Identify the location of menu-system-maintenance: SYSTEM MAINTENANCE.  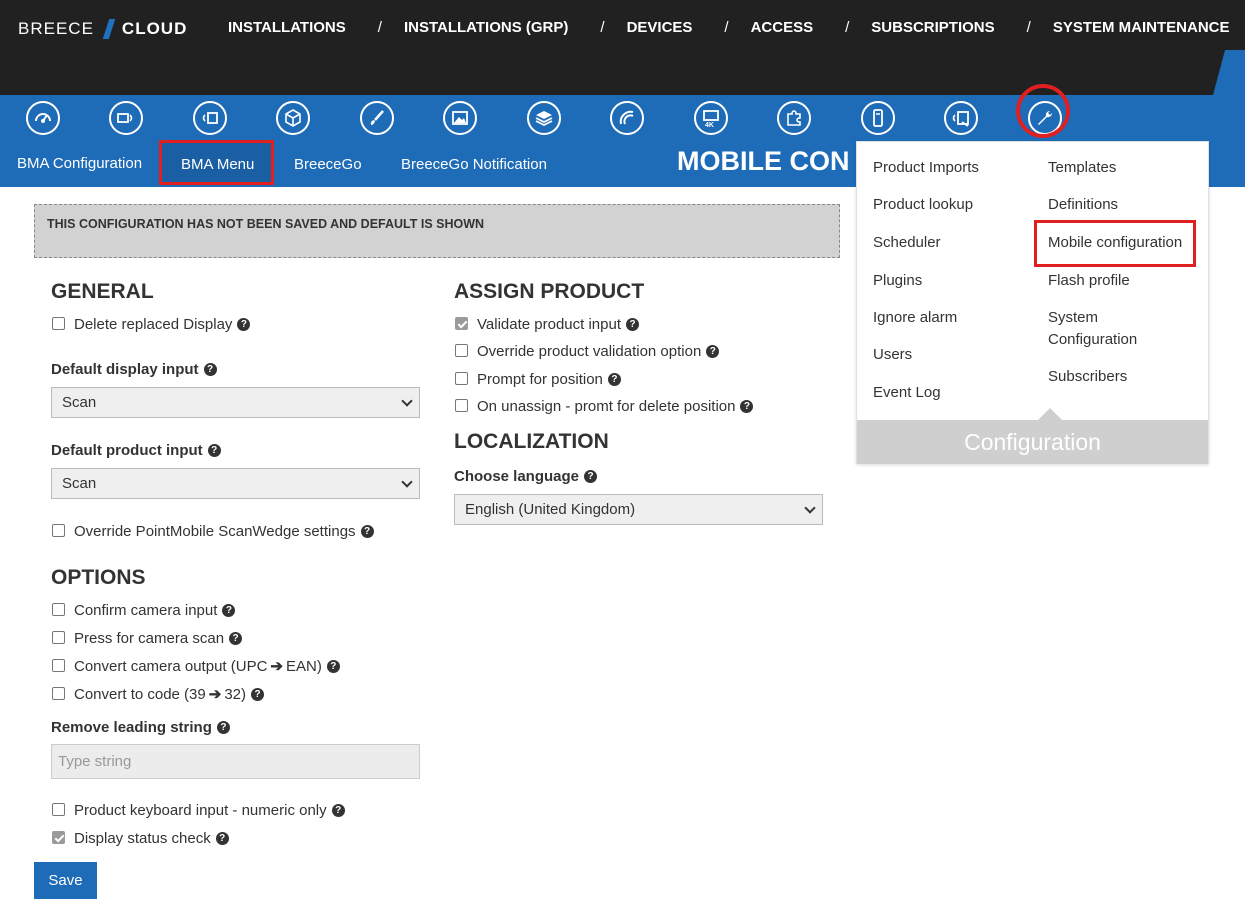
(1141, 27).